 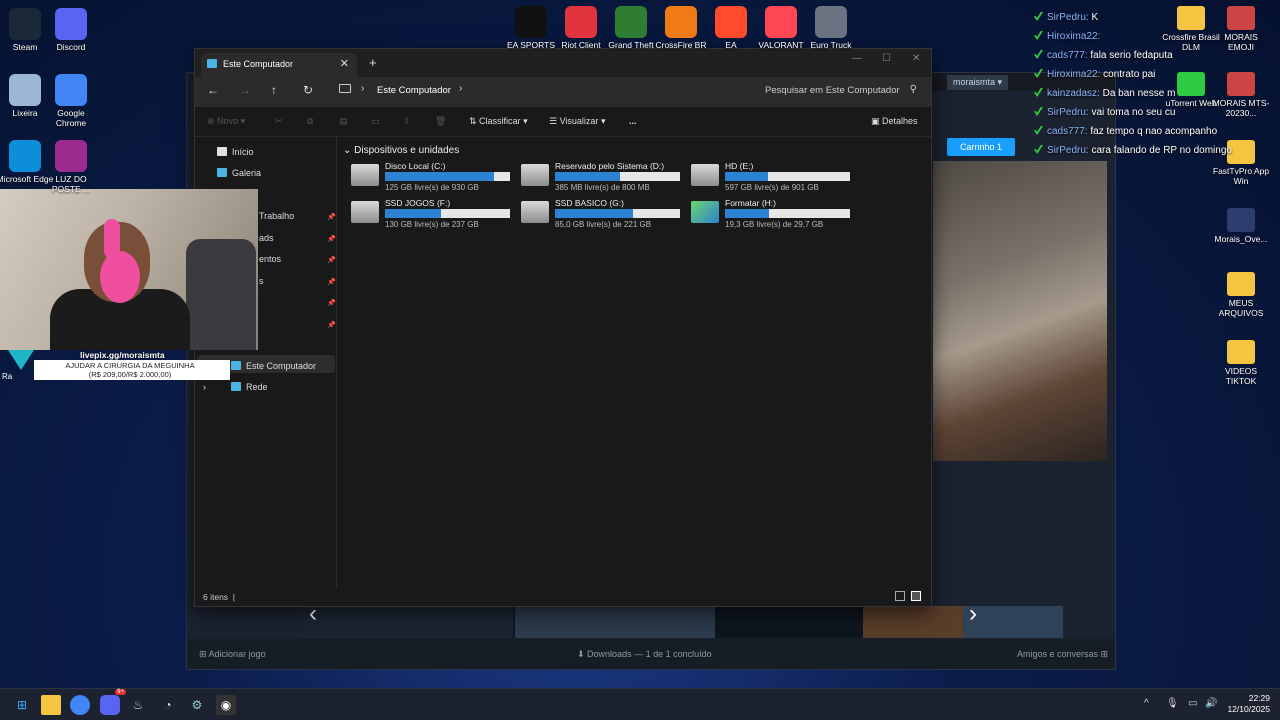 What do you see at coordinates (270, 259) in the screenshot?
I see `sidebar-item: entos` at bounding box center [270, 259].